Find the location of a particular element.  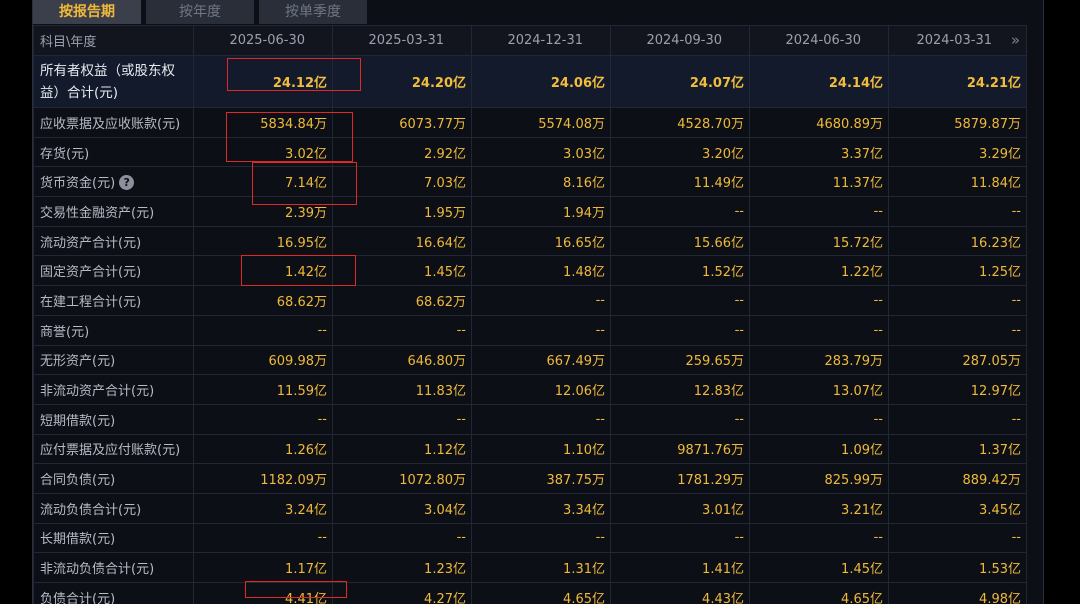

row-label-text: 非流动负债合计(元) is located at coordinates (97, 570).